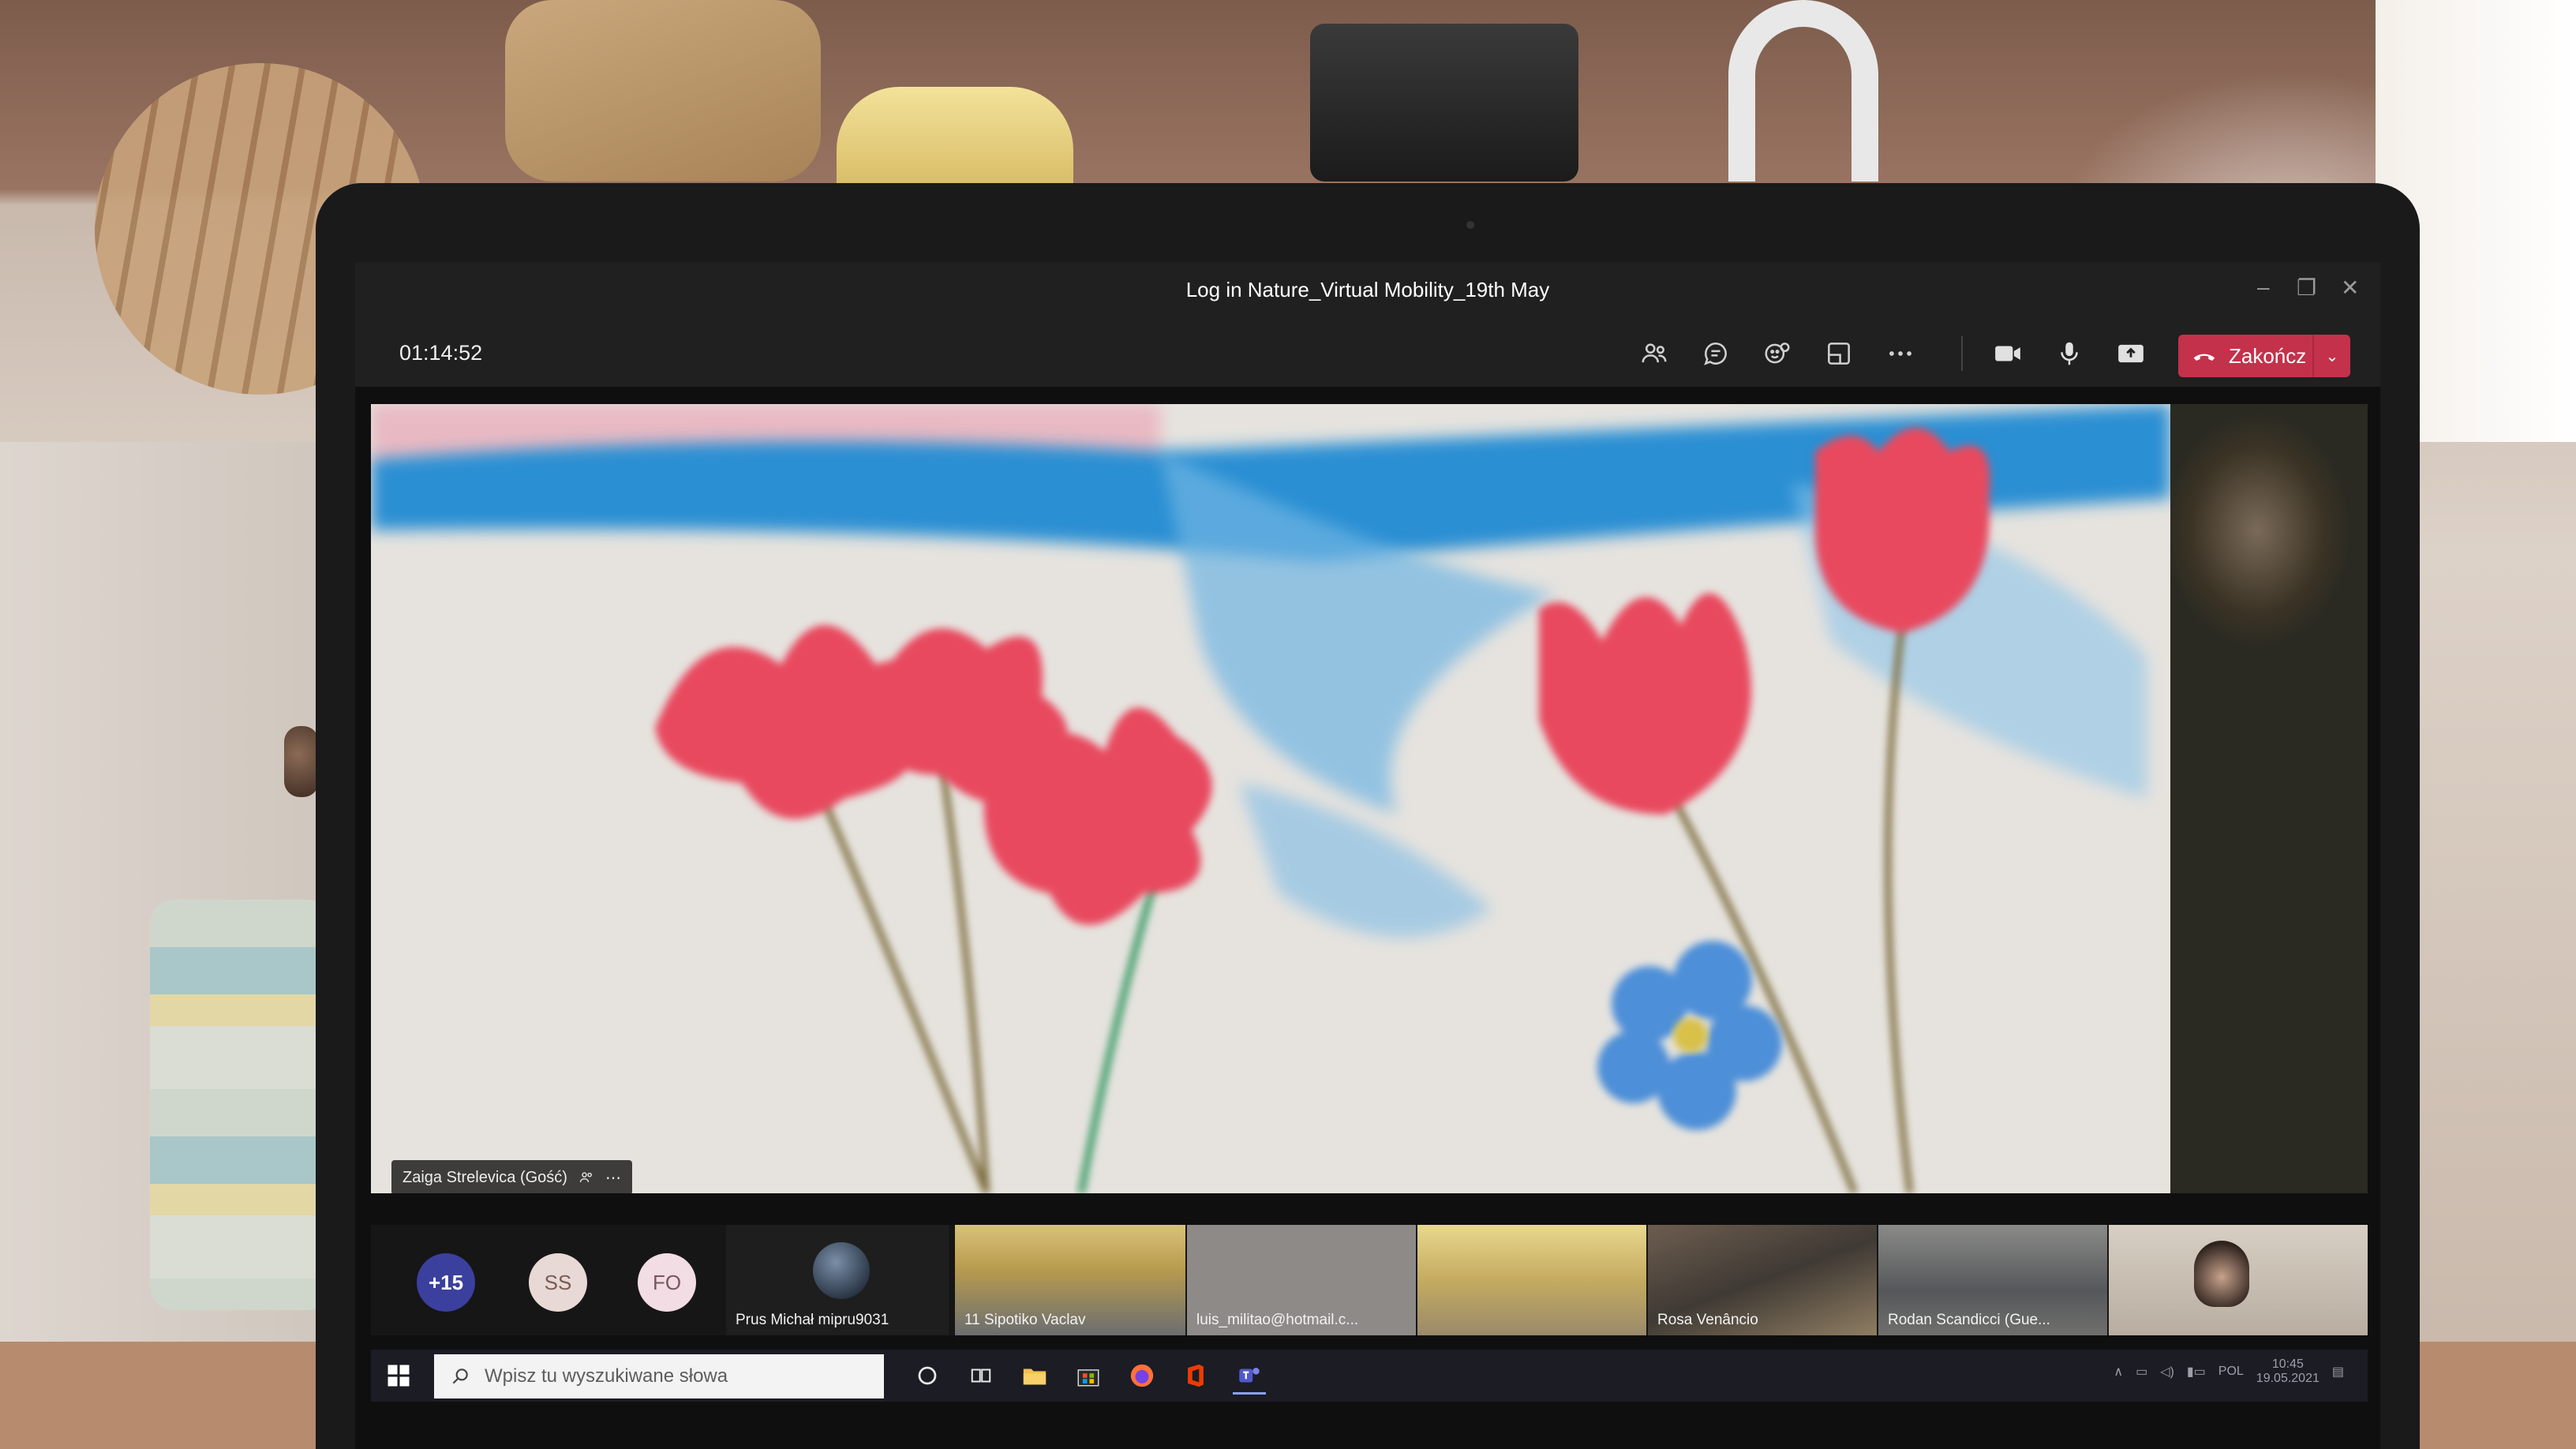  I want to click on avatar, so click(841, 1270).